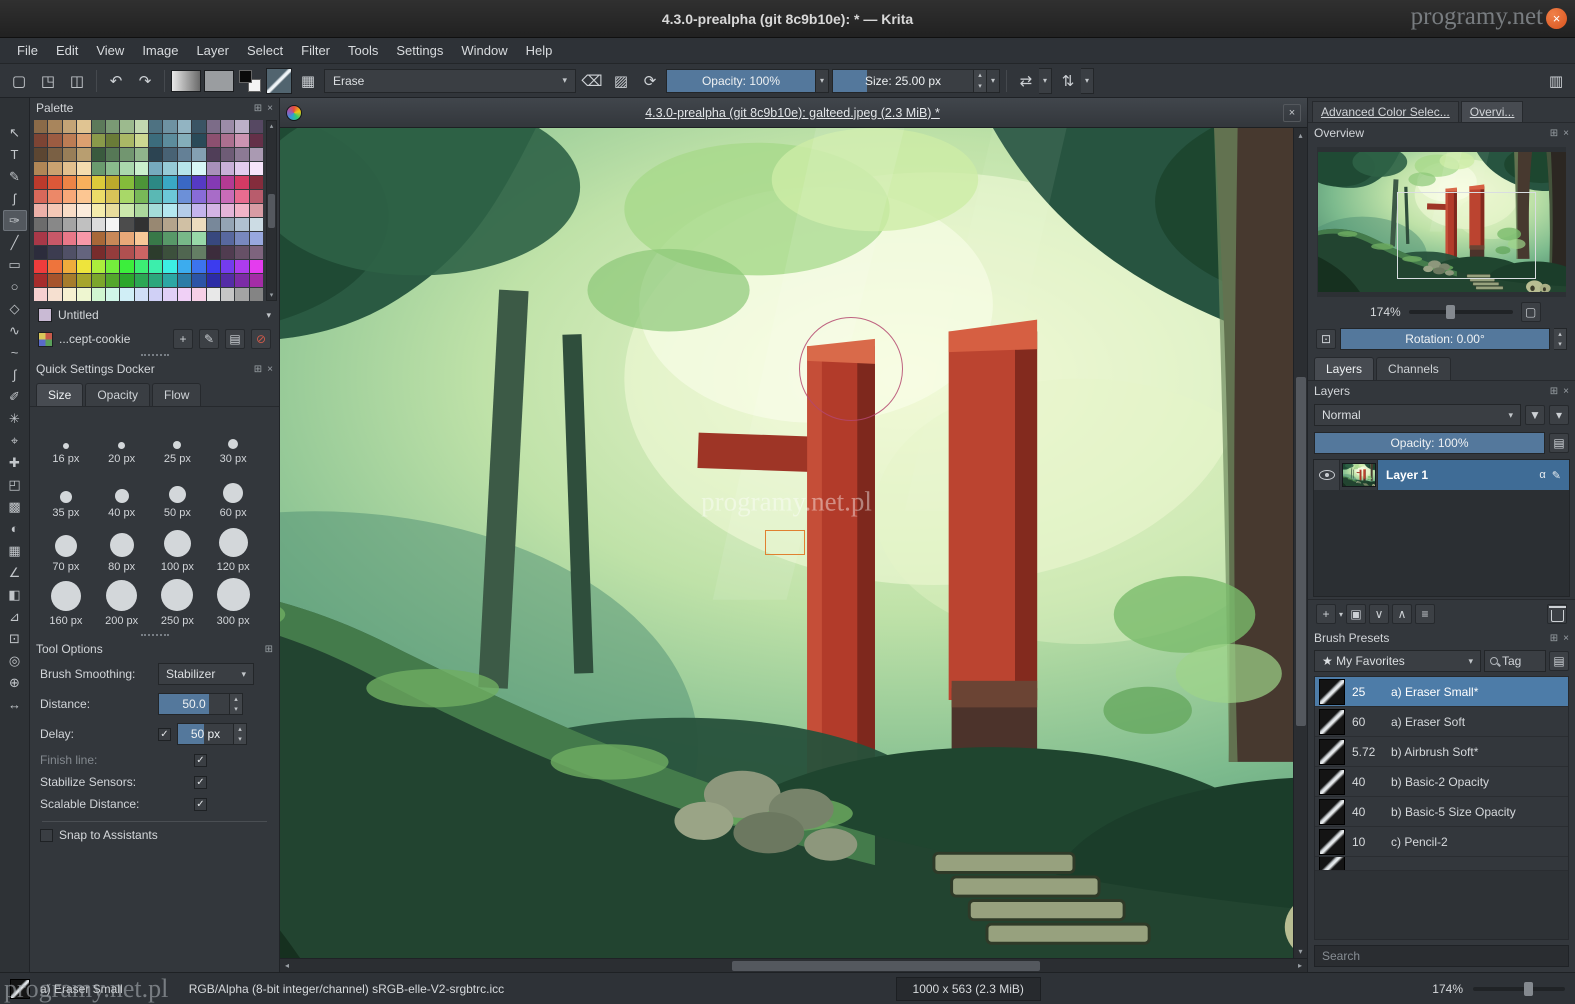 This screenshot has width=1575, height=1004. I want to click on reload-preset-button: ⟳, so click(650, 81).